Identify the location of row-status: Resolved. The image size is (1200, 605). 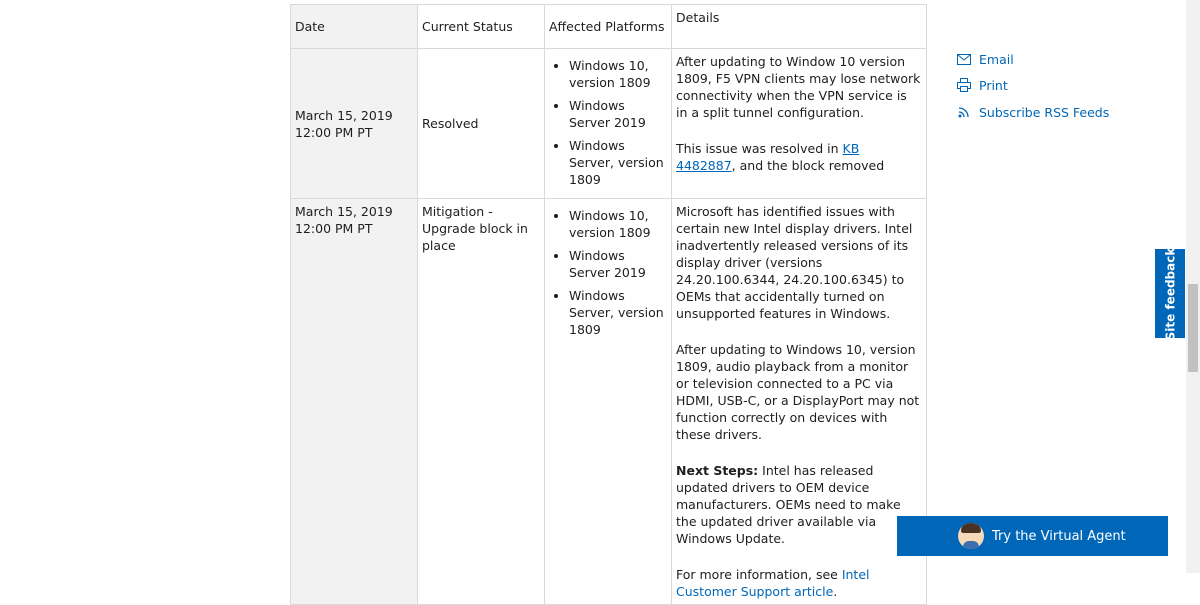
(481, 123).